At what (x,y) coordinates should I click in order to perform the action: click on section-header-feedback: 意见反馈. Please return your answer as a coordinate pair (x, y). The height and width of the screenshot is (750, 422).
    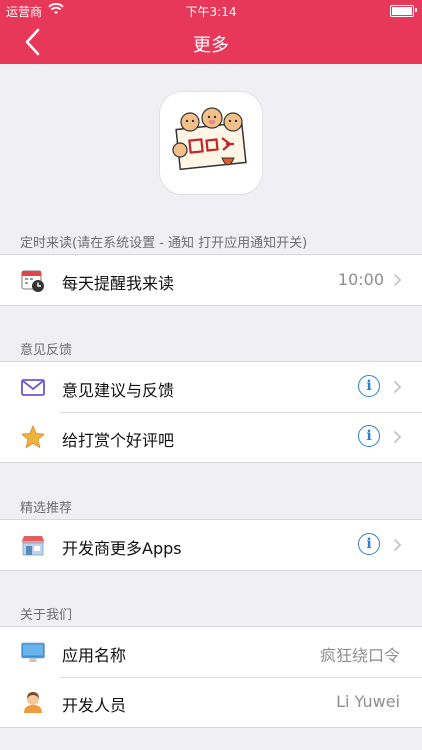
    Looking at the image, I should click on (46, 350).